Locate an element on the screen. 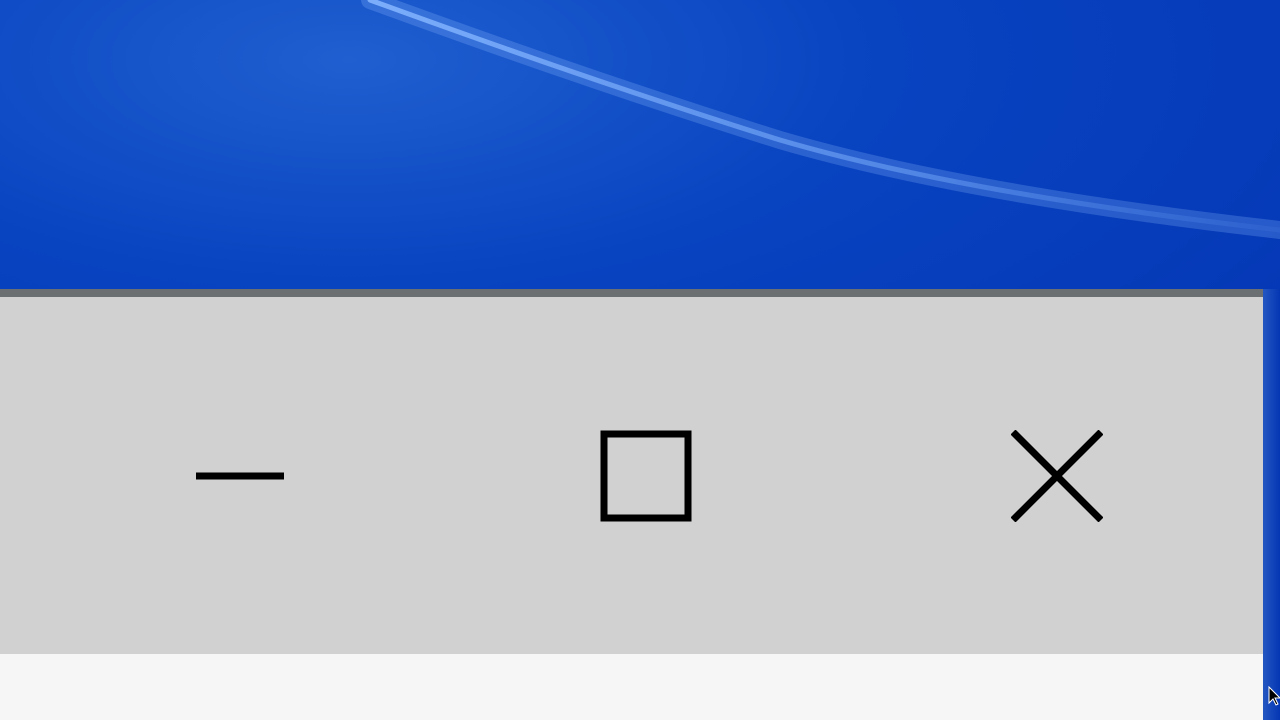  maximize-icon is located at coordinates (646, 475).